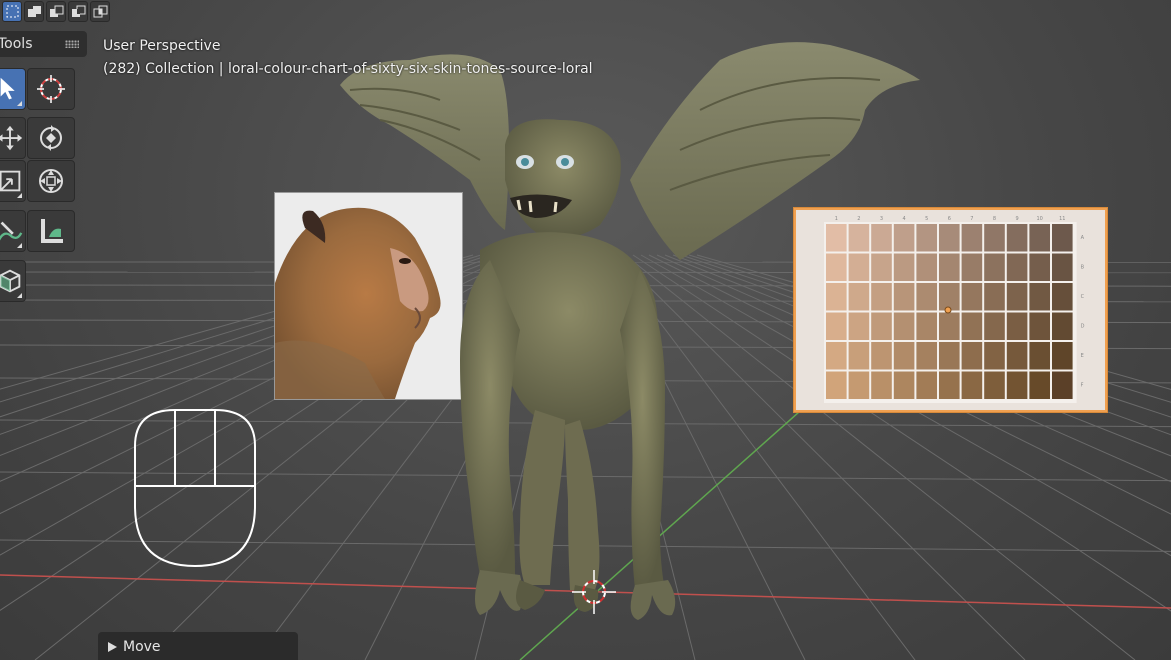 The image size is (1171, 660). I want to click on measure-tool-icon, so click(52, 231).